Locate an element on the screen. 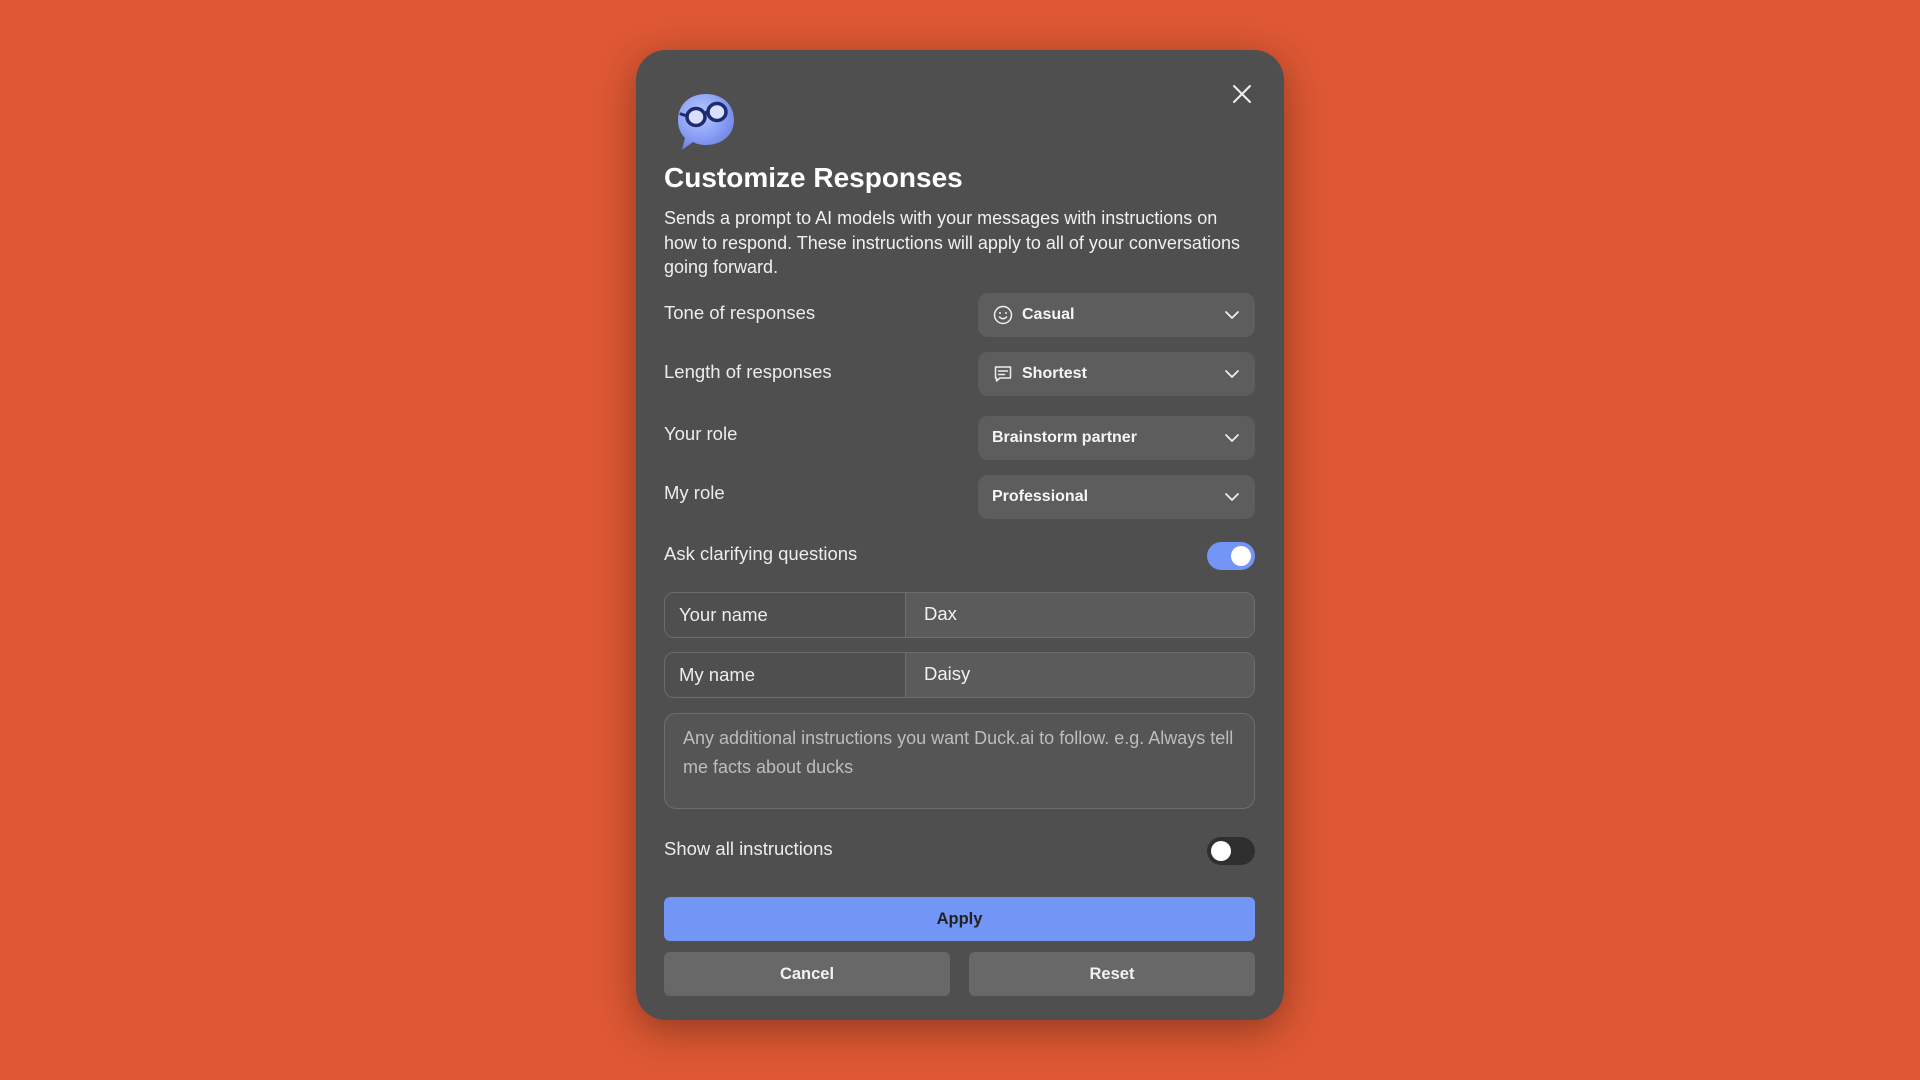 This screenshot has height=1080, width=1920. dialog-title: Customize Responses is located at coordinates (813, 177).